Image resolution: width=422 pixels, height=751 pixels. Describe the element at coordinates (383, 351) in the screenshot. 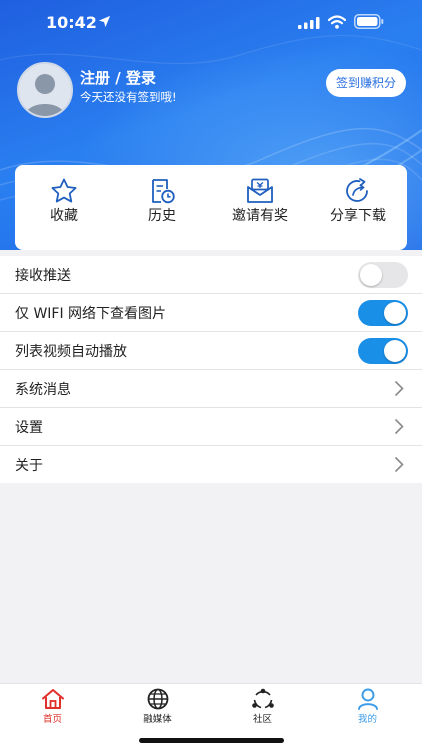

I see `autoplay-toggle` at that location.